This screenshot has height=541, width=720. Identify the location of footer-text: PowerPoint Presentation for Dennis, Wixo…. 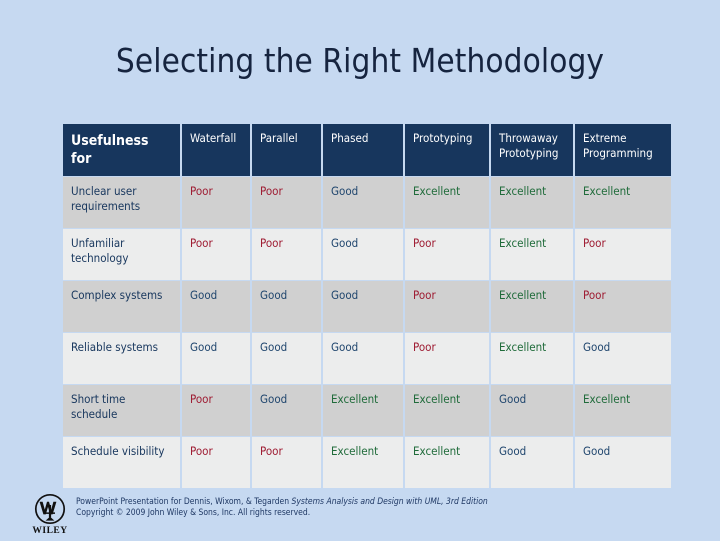
(386, 508).